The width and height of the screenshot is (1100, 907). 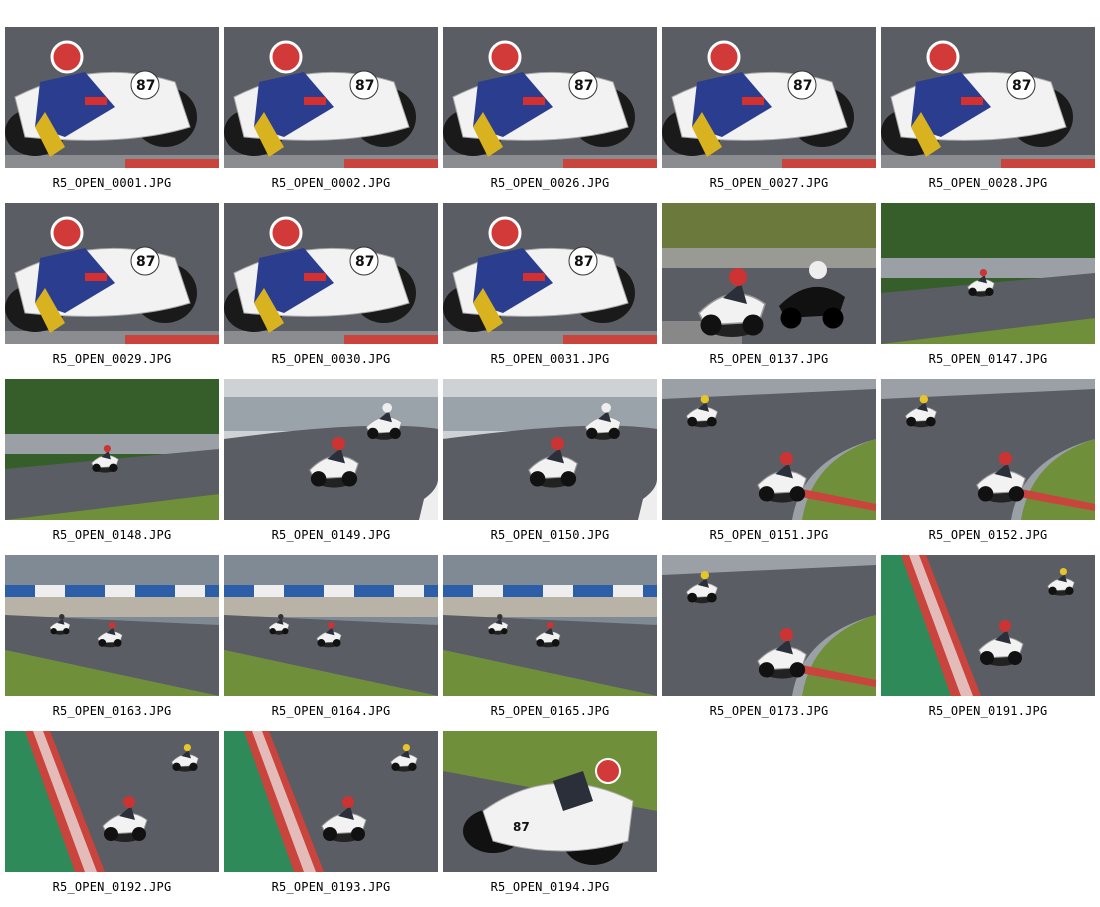 What do you see at coordinates (550, 711) in the screenshot?
I see `thumbnail-filename: R5_OPEN_0165.JPG` at bounding box center [550, 711].